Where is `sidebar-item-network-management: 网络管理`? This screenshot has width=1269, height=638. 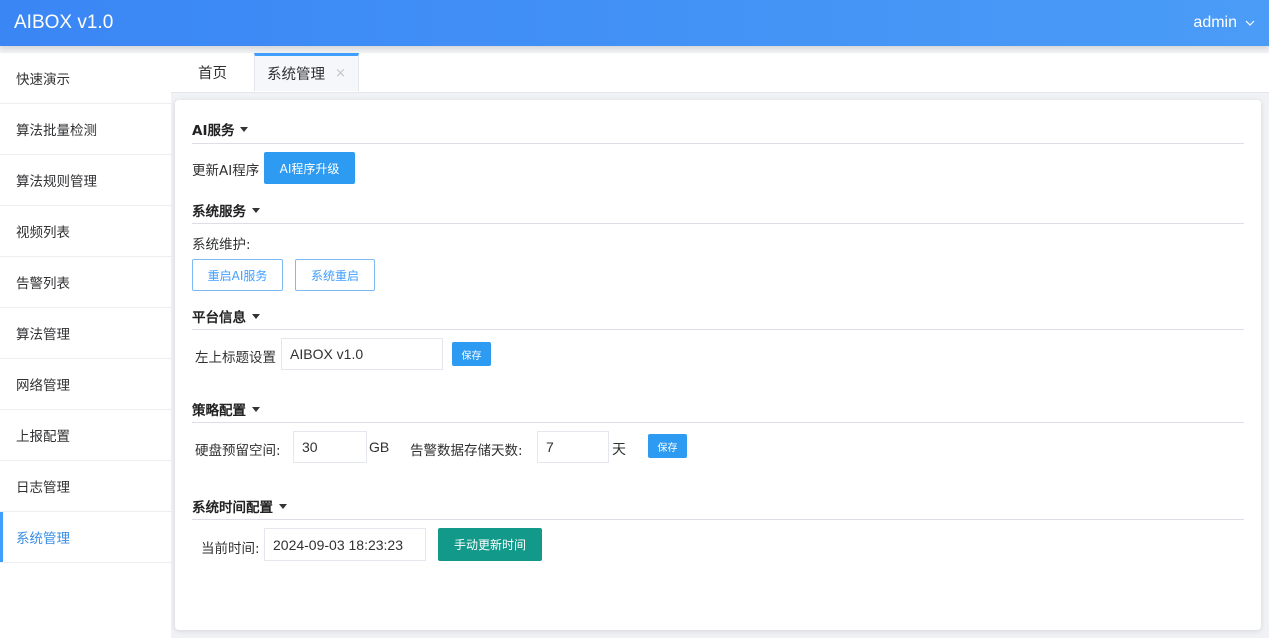 sidebar-item-network-management: 网络管理 is located at coordinates (85, 384).